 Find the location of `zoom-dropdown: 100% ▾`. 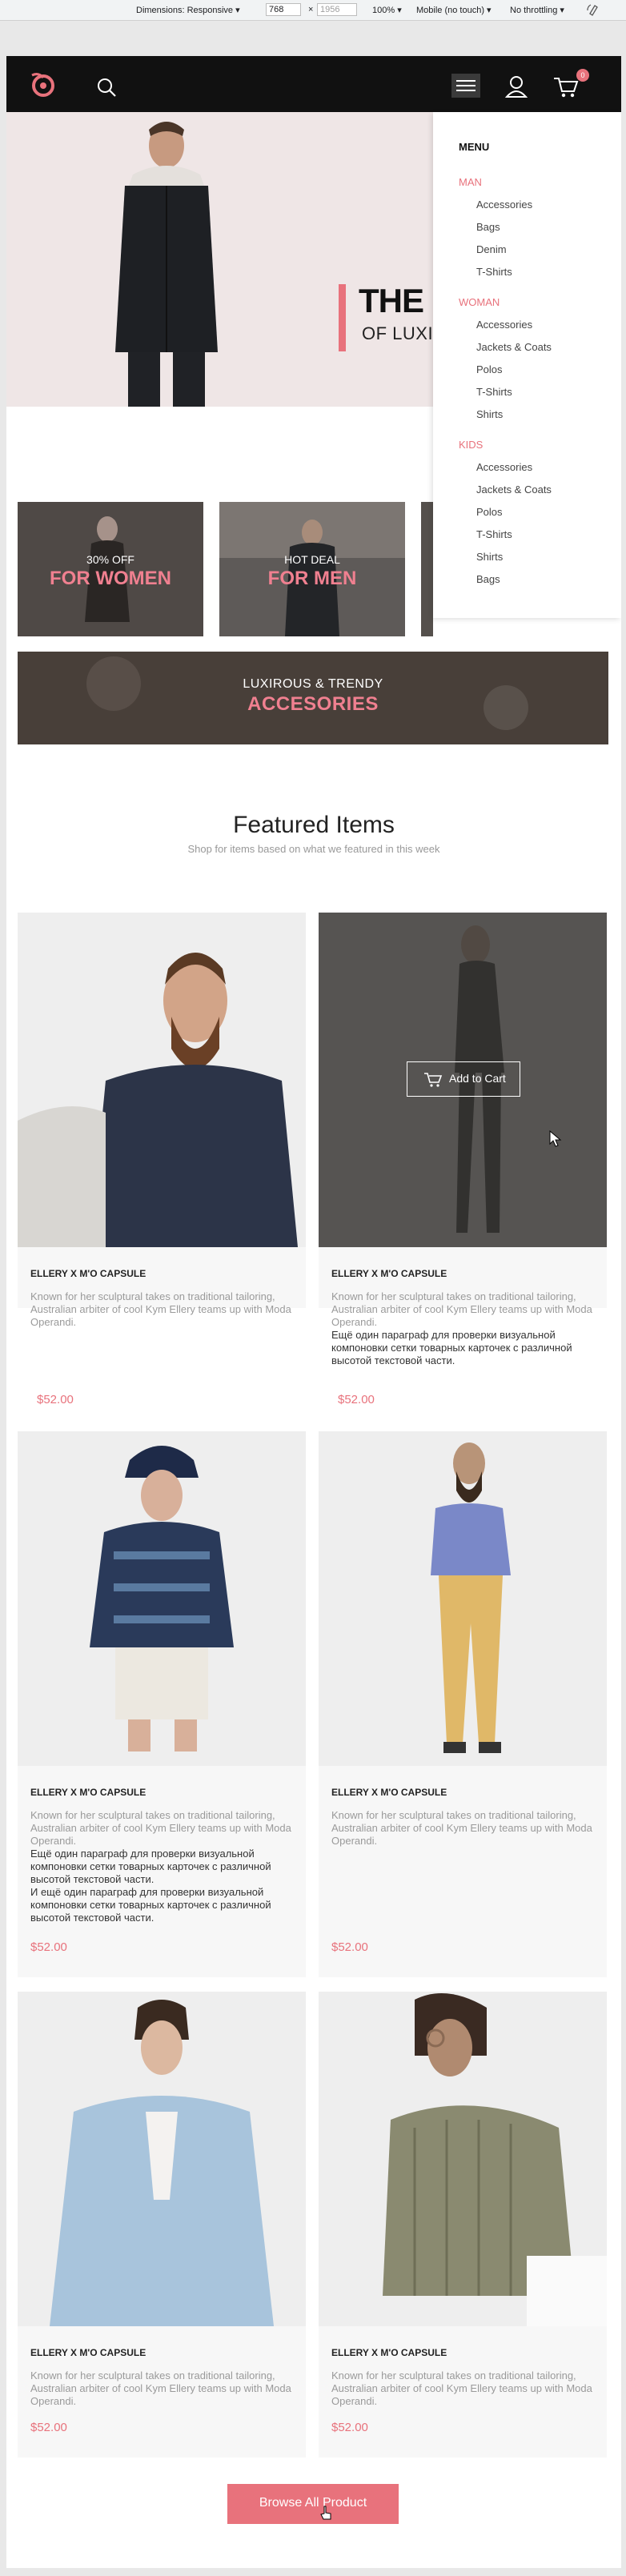

zoom-dropdown: 100% ▾ is located at coordinates (387, 10).